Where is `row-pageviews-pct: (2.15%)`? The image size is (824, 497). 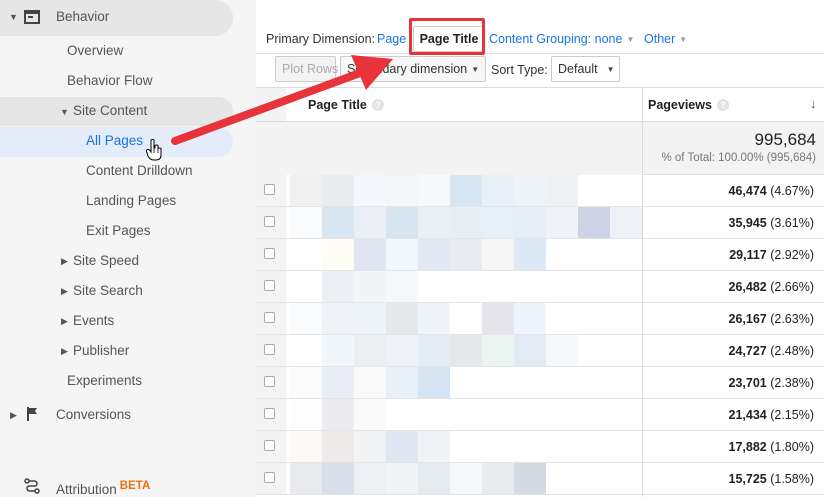 row-pageviews-pct: (2.15%) is located at coordinates (792, 415).